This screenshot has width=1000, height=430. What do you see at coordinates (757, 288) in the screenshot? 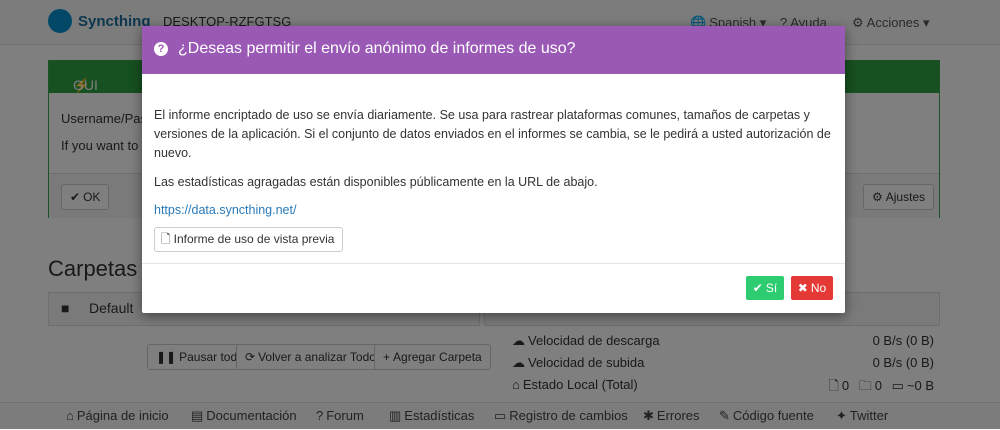
I see `check-icon: ✔` at bounding box center [757, 288].